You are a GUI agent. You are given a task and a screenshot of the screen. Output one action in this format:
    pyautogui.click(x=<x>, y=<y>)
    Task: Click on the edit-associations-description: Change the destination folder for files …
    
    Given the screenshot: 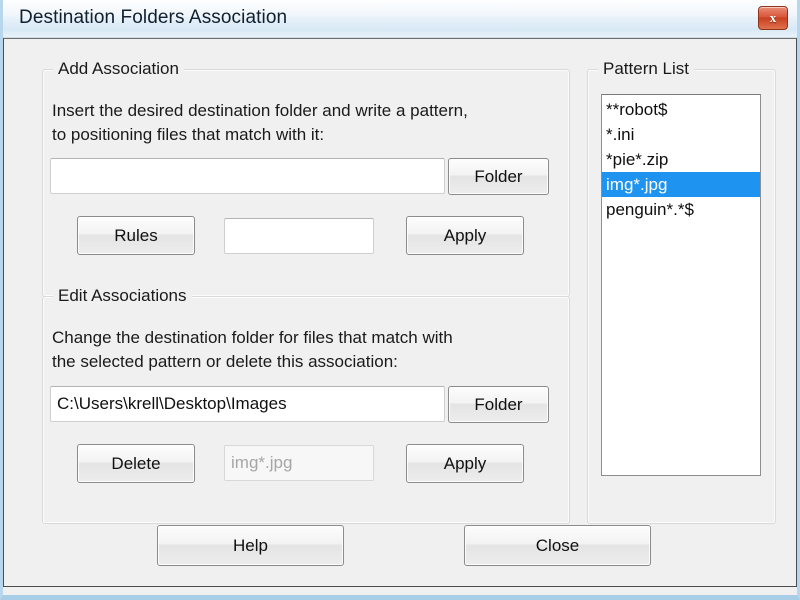 What is the action you would take?
    pyautogui.click(x=252, y=349)
    